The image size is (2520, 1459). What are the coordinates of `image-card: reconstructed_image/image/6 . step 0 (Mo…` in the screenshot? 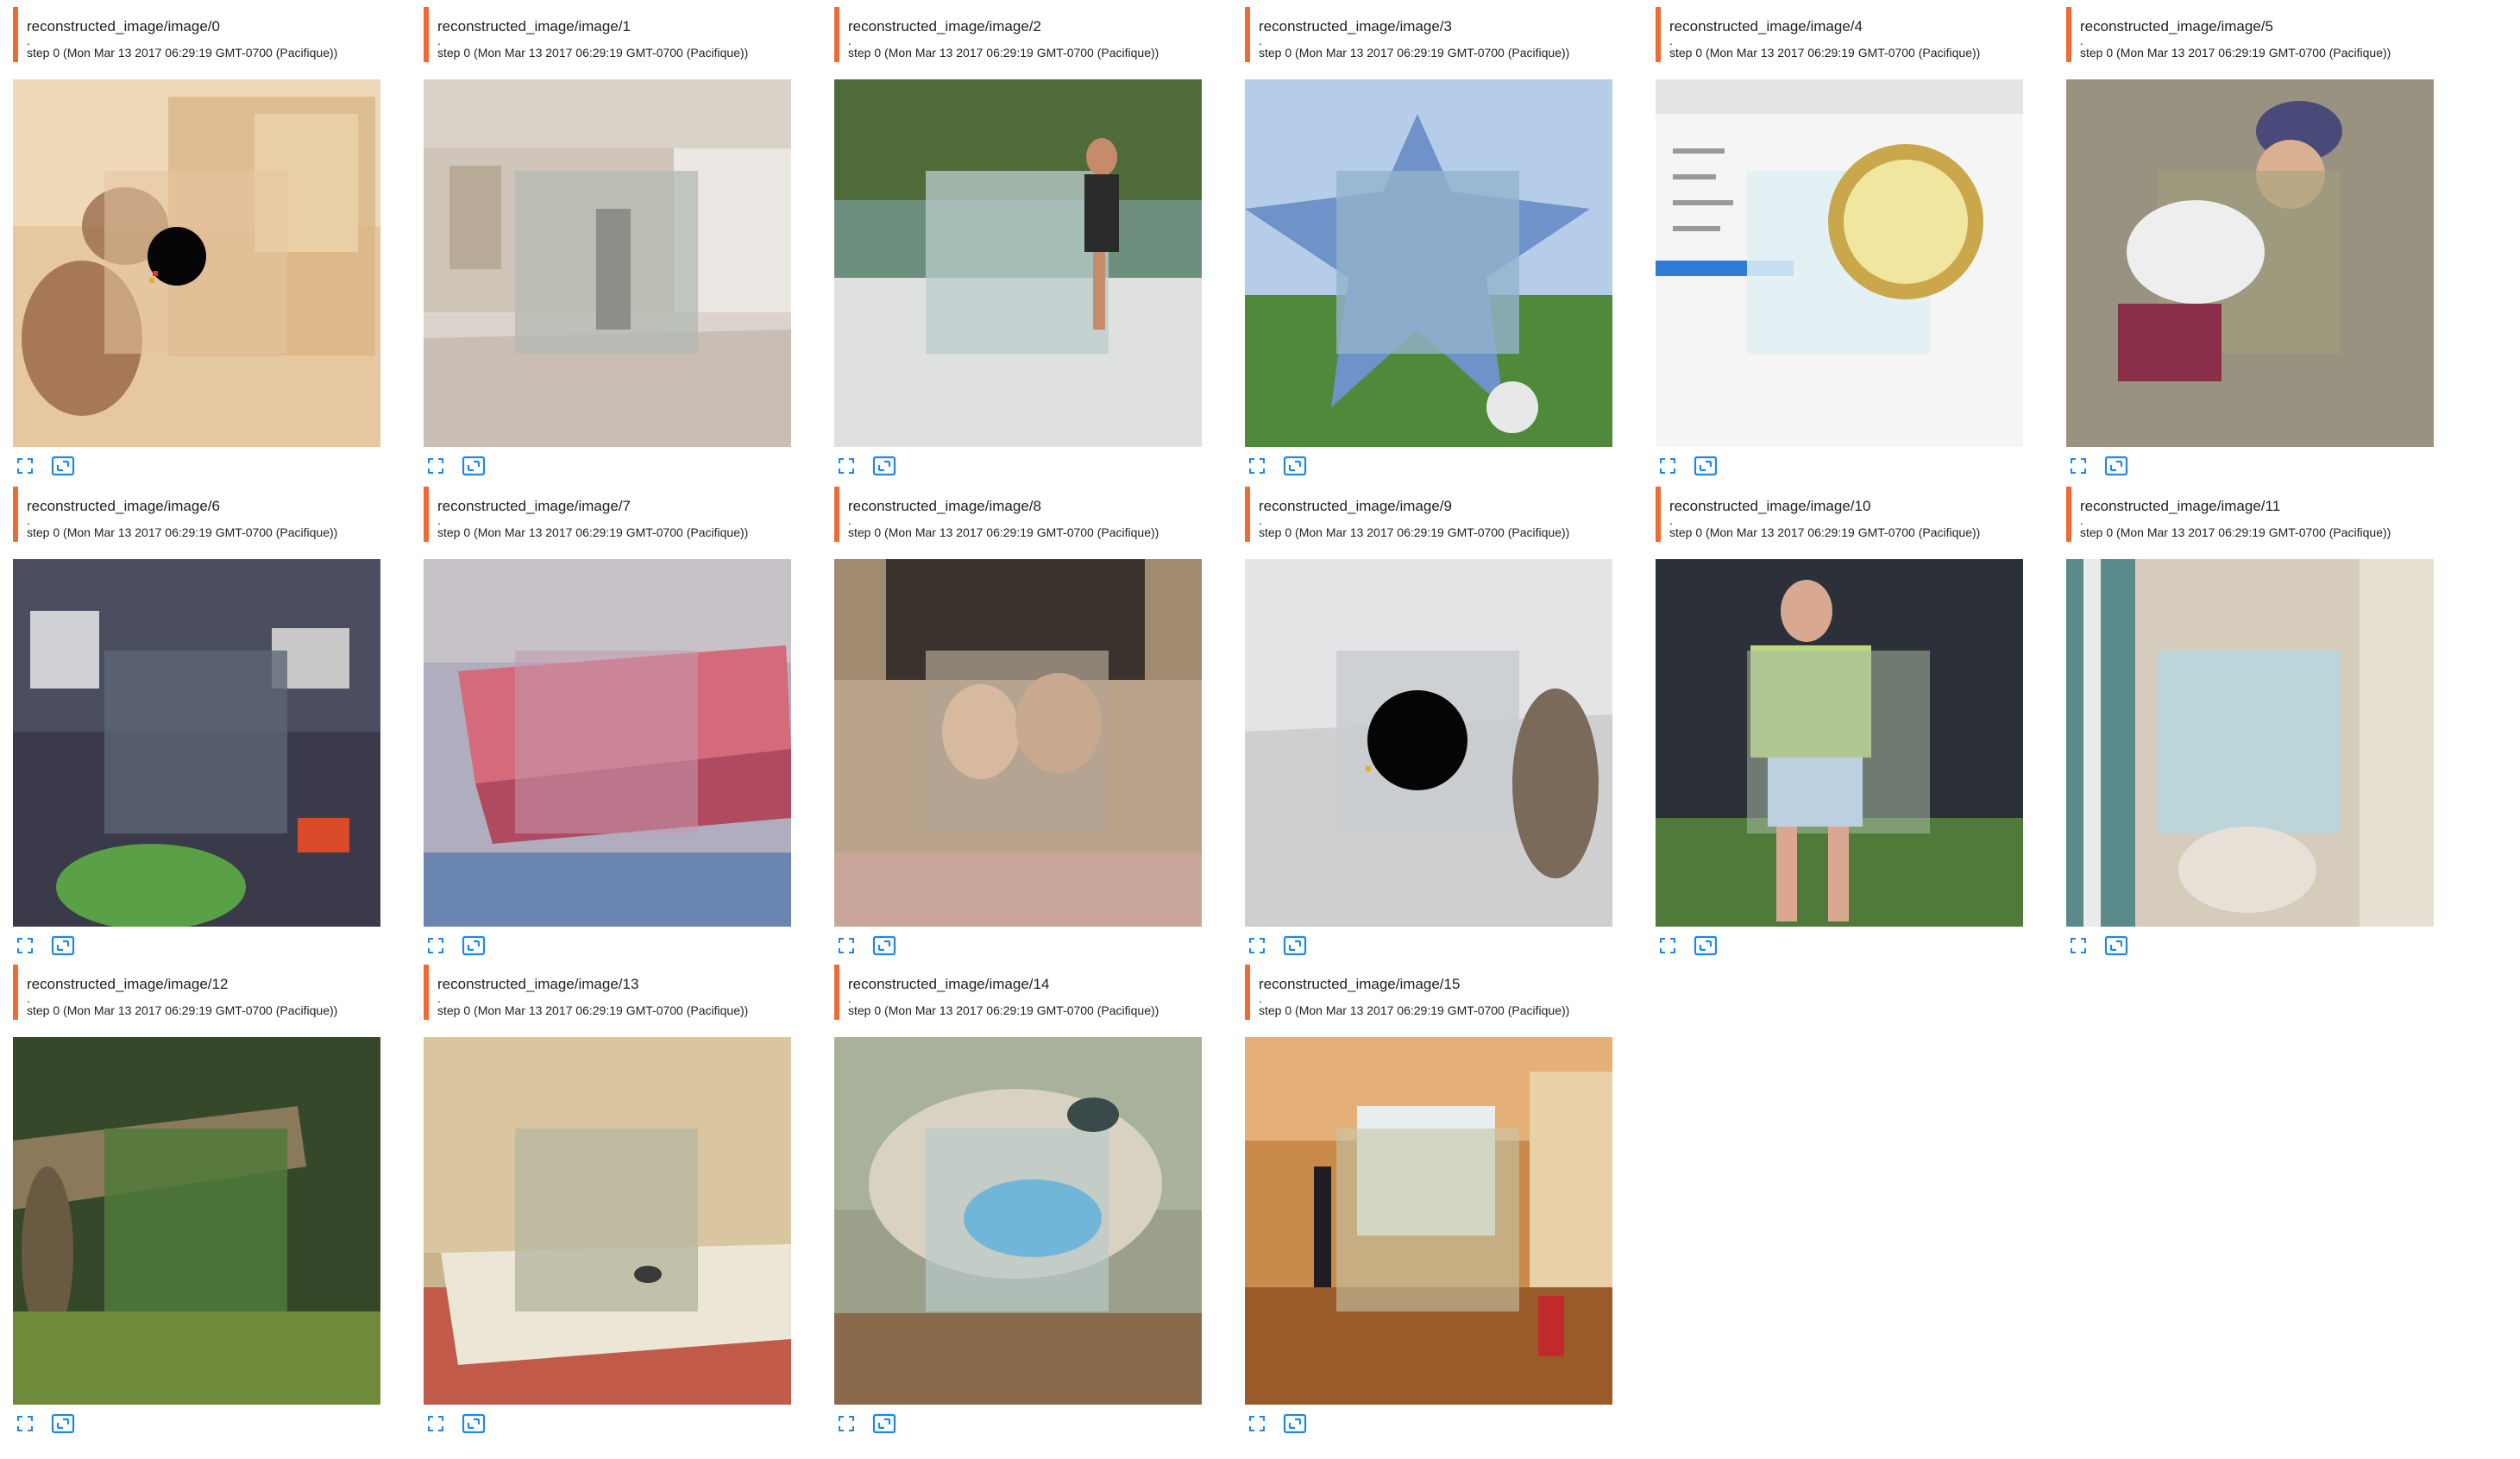 It's located at (205, 719).